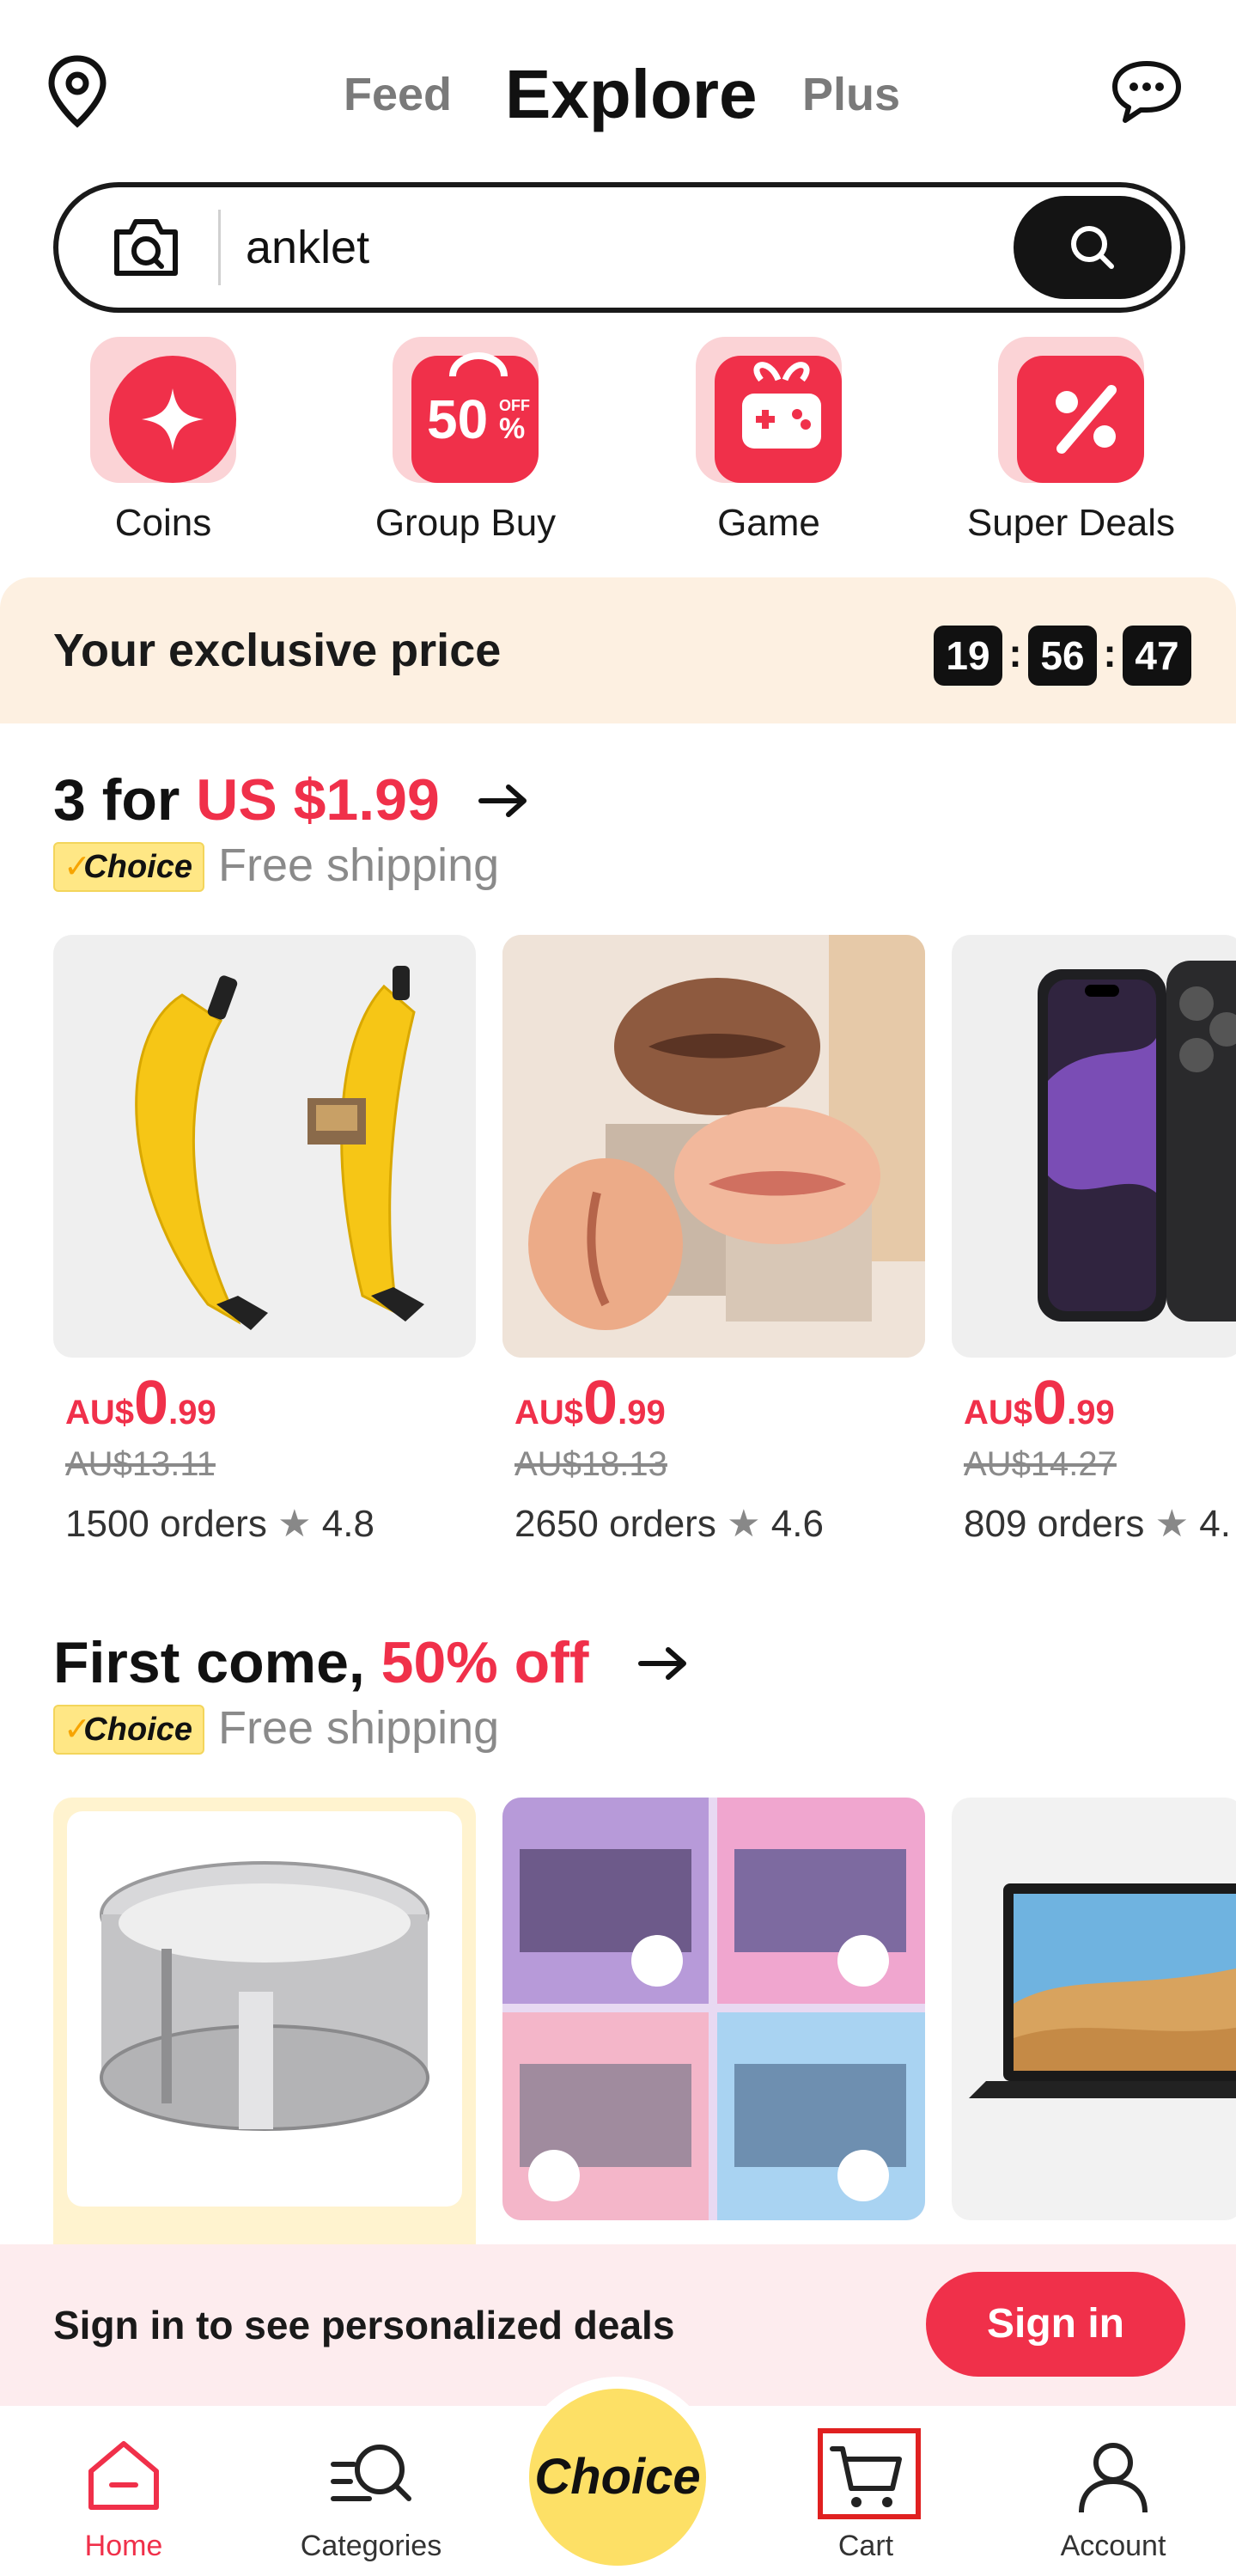  What do you see at coordinates (279, 1148) in the screenshot?
I see `banana-usb-image` at bounding box center [279, 1148].